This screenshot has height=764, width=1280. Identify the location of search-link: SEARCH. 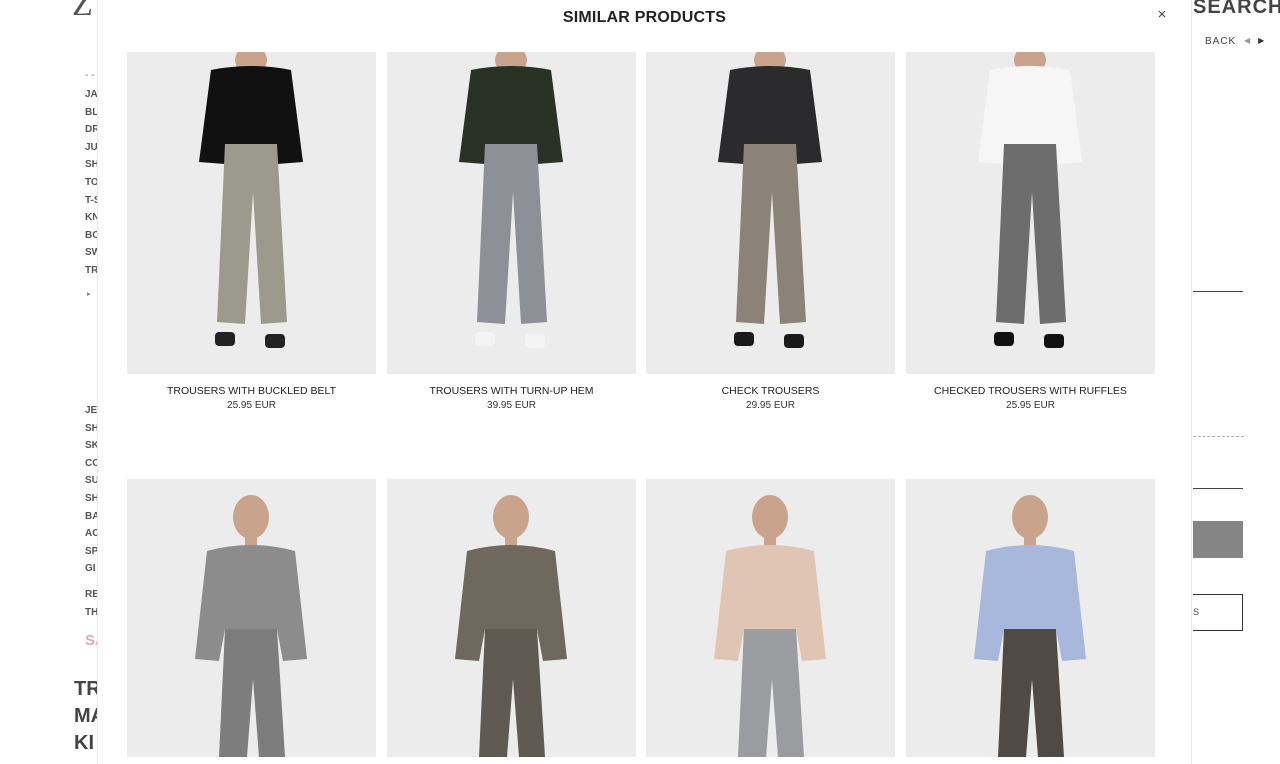
(1236, 9).